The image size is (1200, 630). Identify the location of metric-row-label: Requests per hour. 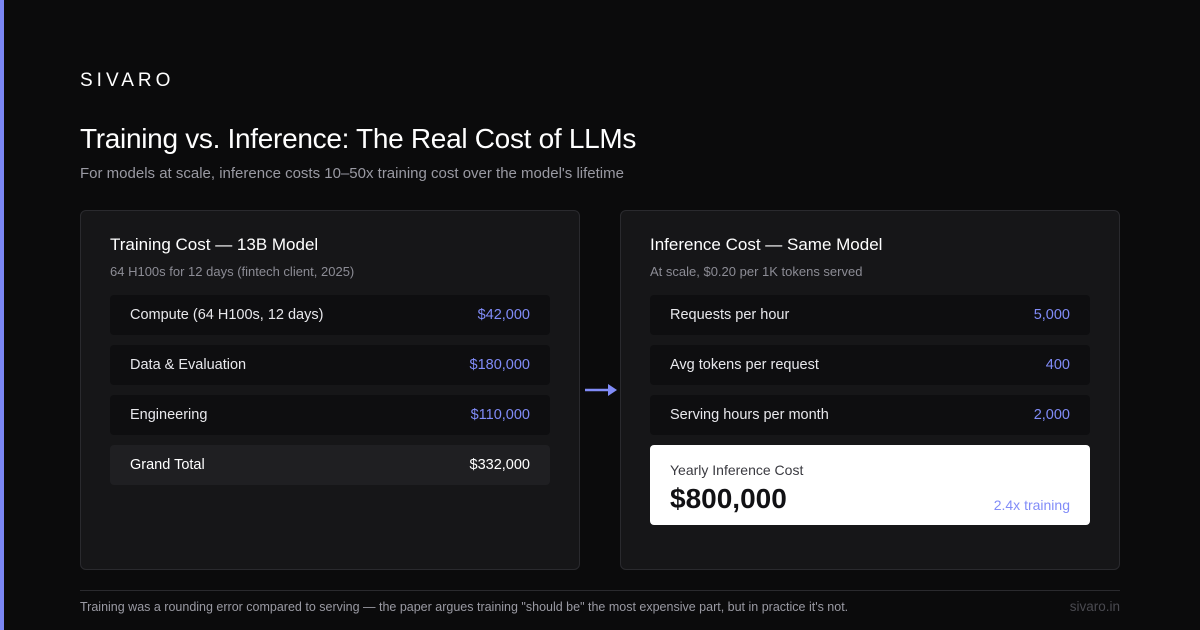
(730, 315).